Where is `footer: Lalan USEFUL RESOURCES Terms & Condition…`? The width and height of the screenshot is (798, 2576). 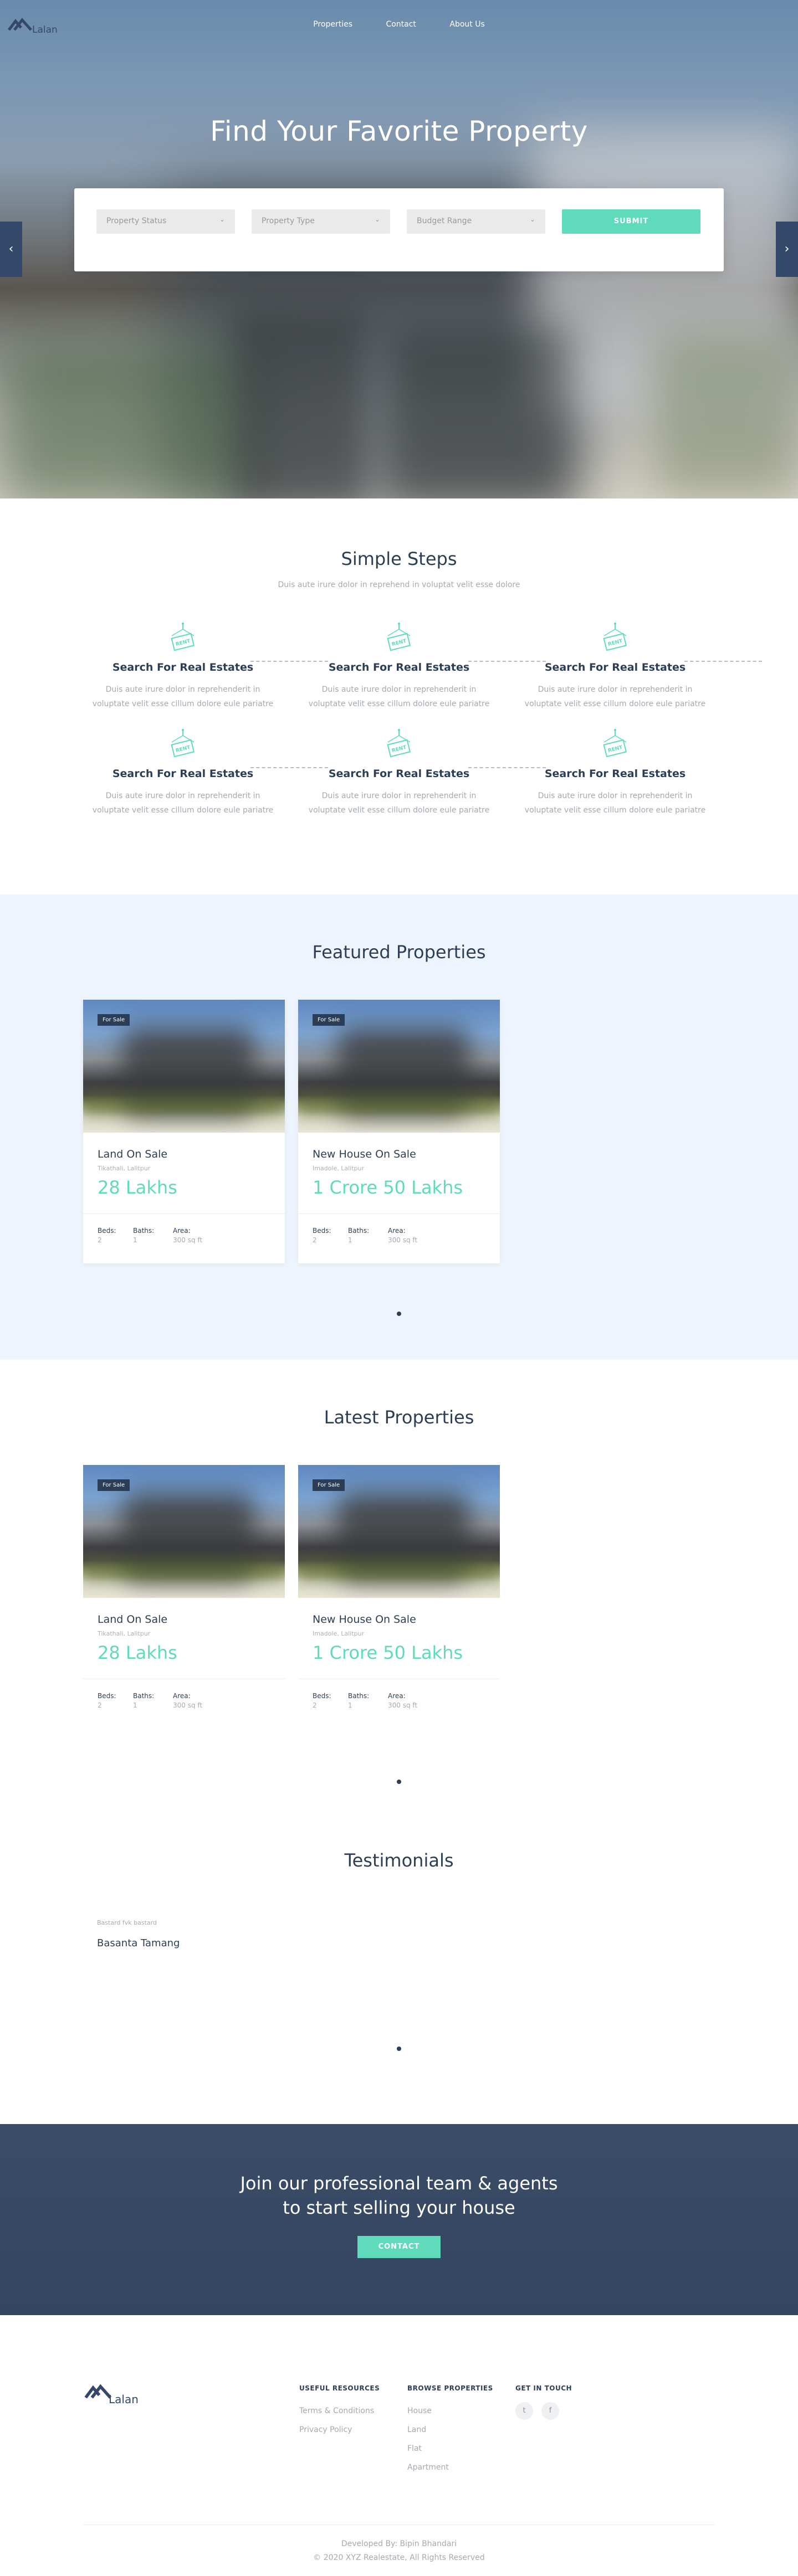 footer: Lalan USEFUL RESOURCES Terms & Condition… is located at coordinates (399, 2445).